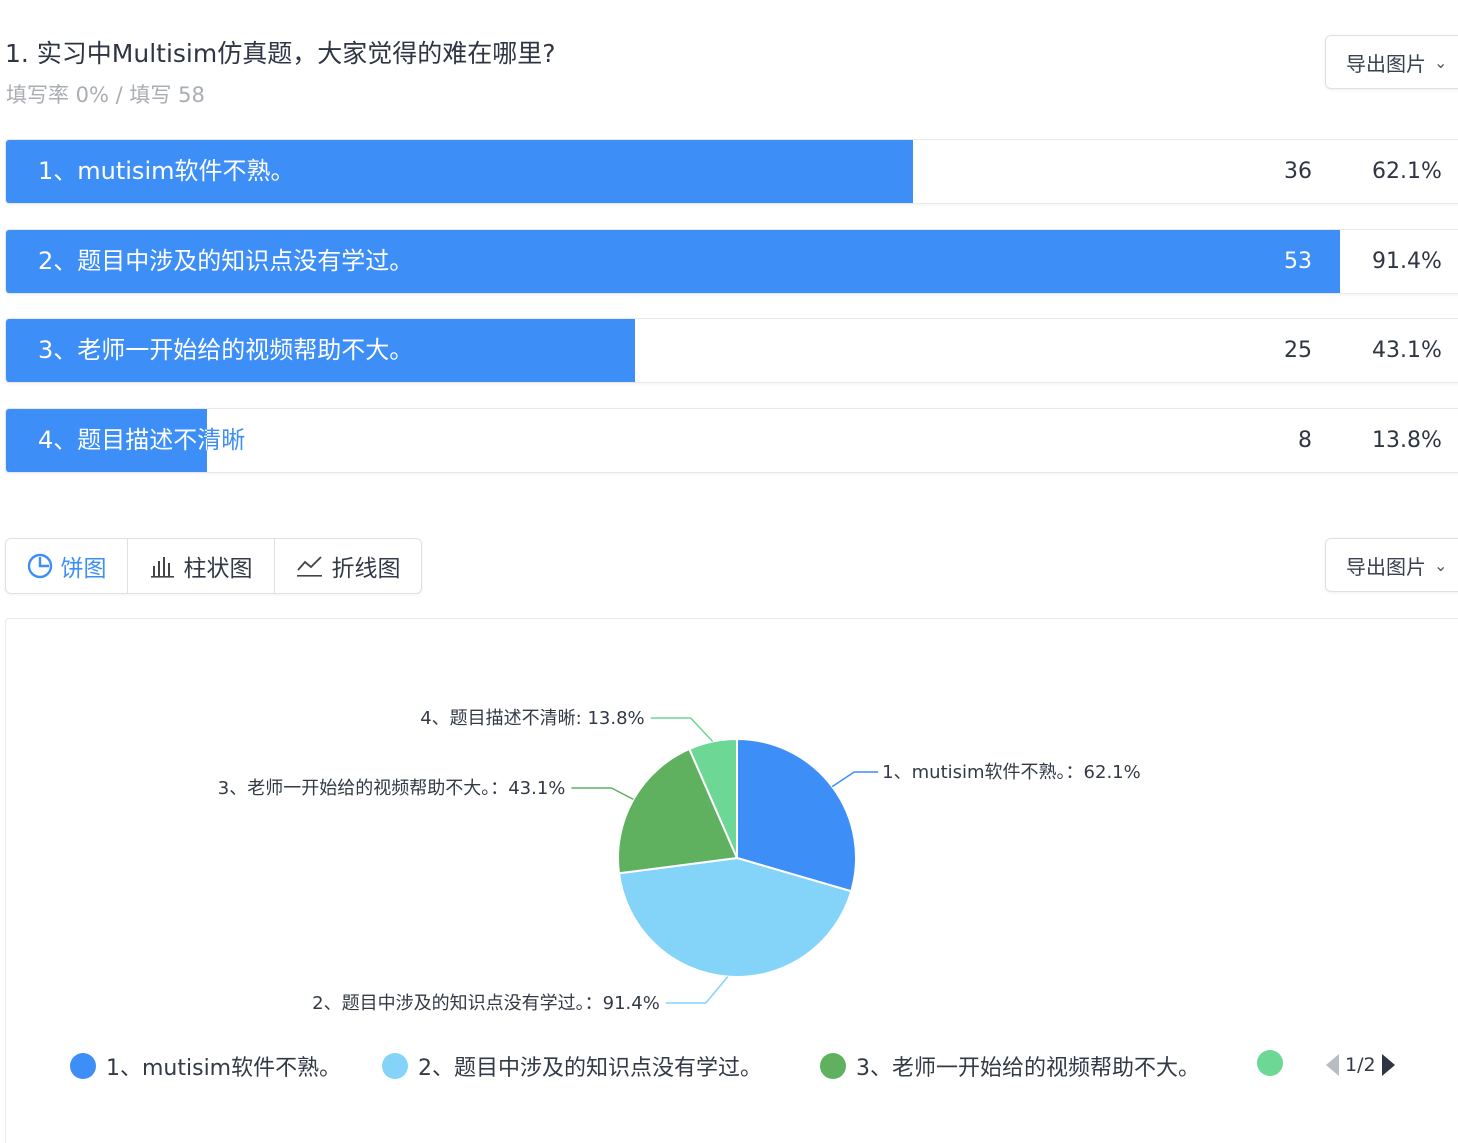 This screenshot has width=1458, height=1143. I want to click on pie-slice-label: 3、老师一开始给的视频帮助不大。：43.1%, so click(392, 788).